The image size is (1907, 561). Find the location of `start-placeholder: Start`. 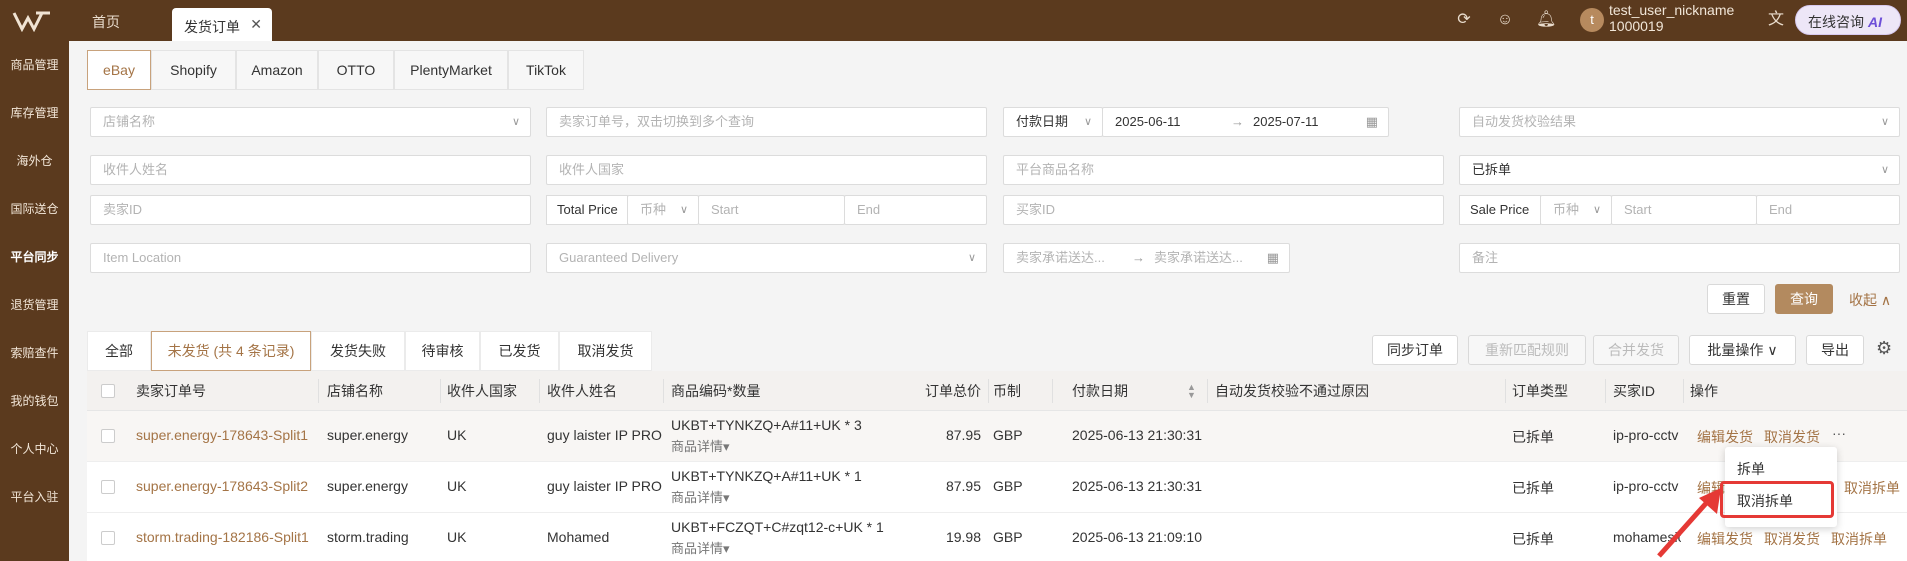

start-placeholder: Start is located at coordinates (725, 209).